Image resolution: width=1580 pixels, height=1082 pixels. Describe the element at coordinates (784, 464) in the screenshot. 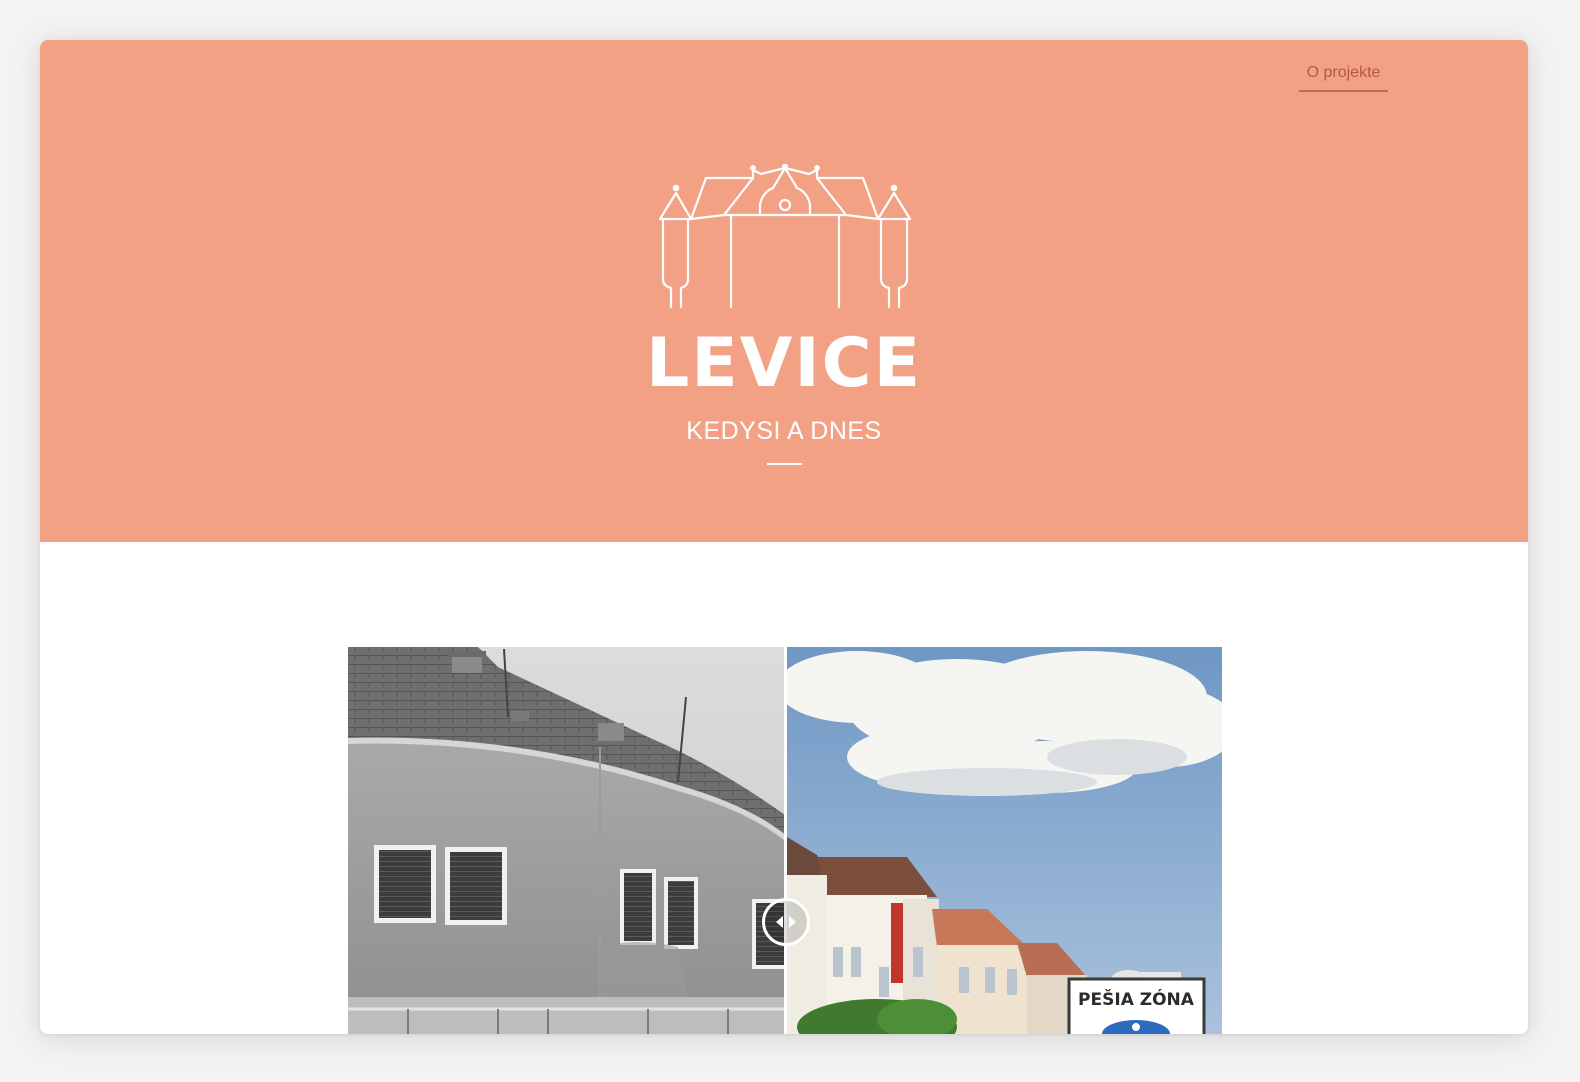

I see `title-divider` at that location.